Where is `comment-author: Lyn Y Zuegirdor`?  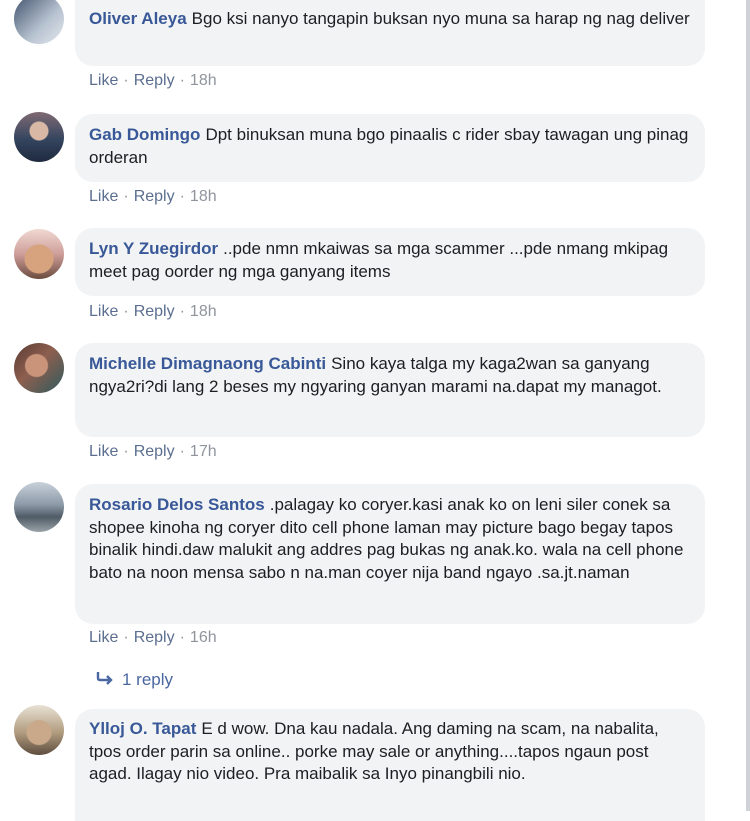
comment-author: Lyn Y Zuegirdor is located at coordinates (153, 248).